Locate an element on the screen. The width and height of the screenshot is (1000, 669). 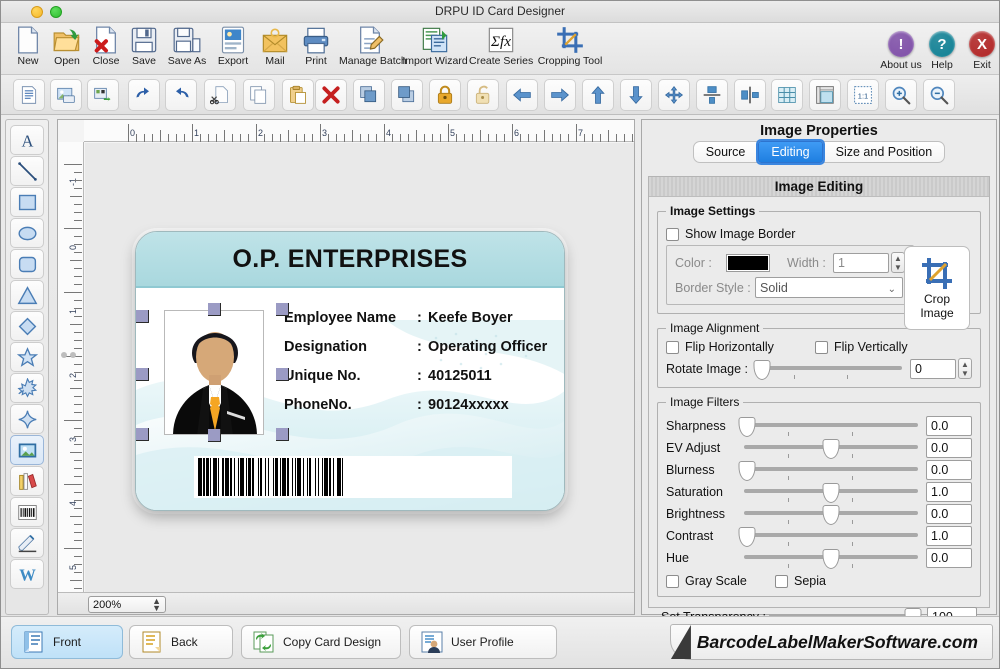
iconbar-button-zoom-in is located at coordinates (901, 95).